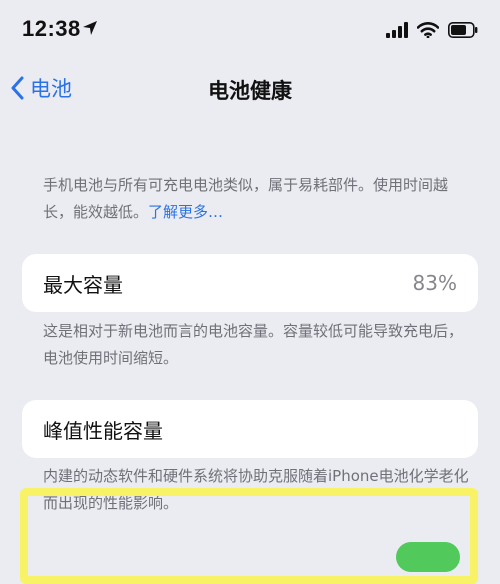  I want to click on wifi-icon, so click(428, 30).